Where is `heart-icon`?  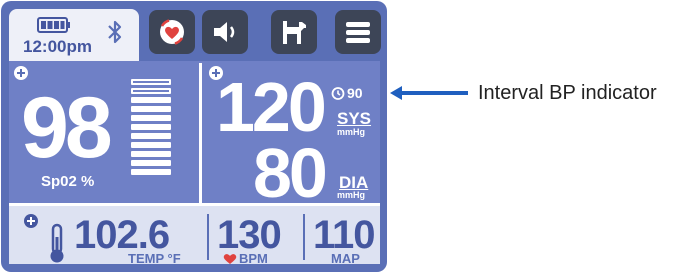 heart-icon is located at coordinates (230, 259).